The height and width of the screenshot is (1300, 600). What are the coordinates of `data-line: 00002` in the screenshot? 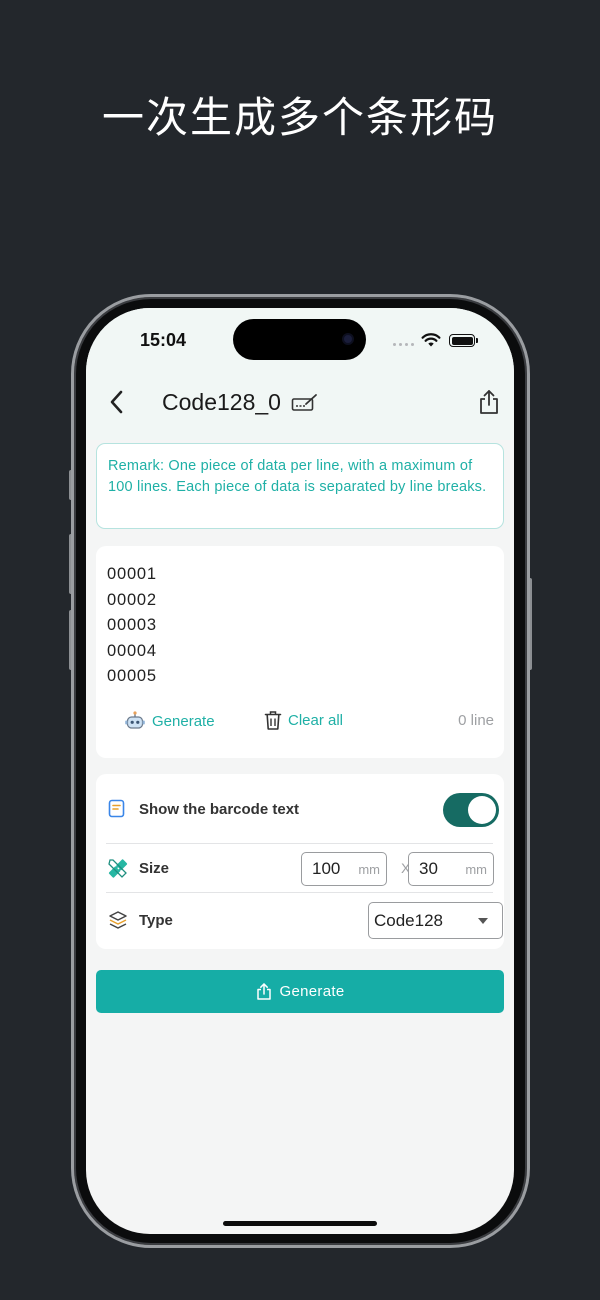 It's located at (132, 599).